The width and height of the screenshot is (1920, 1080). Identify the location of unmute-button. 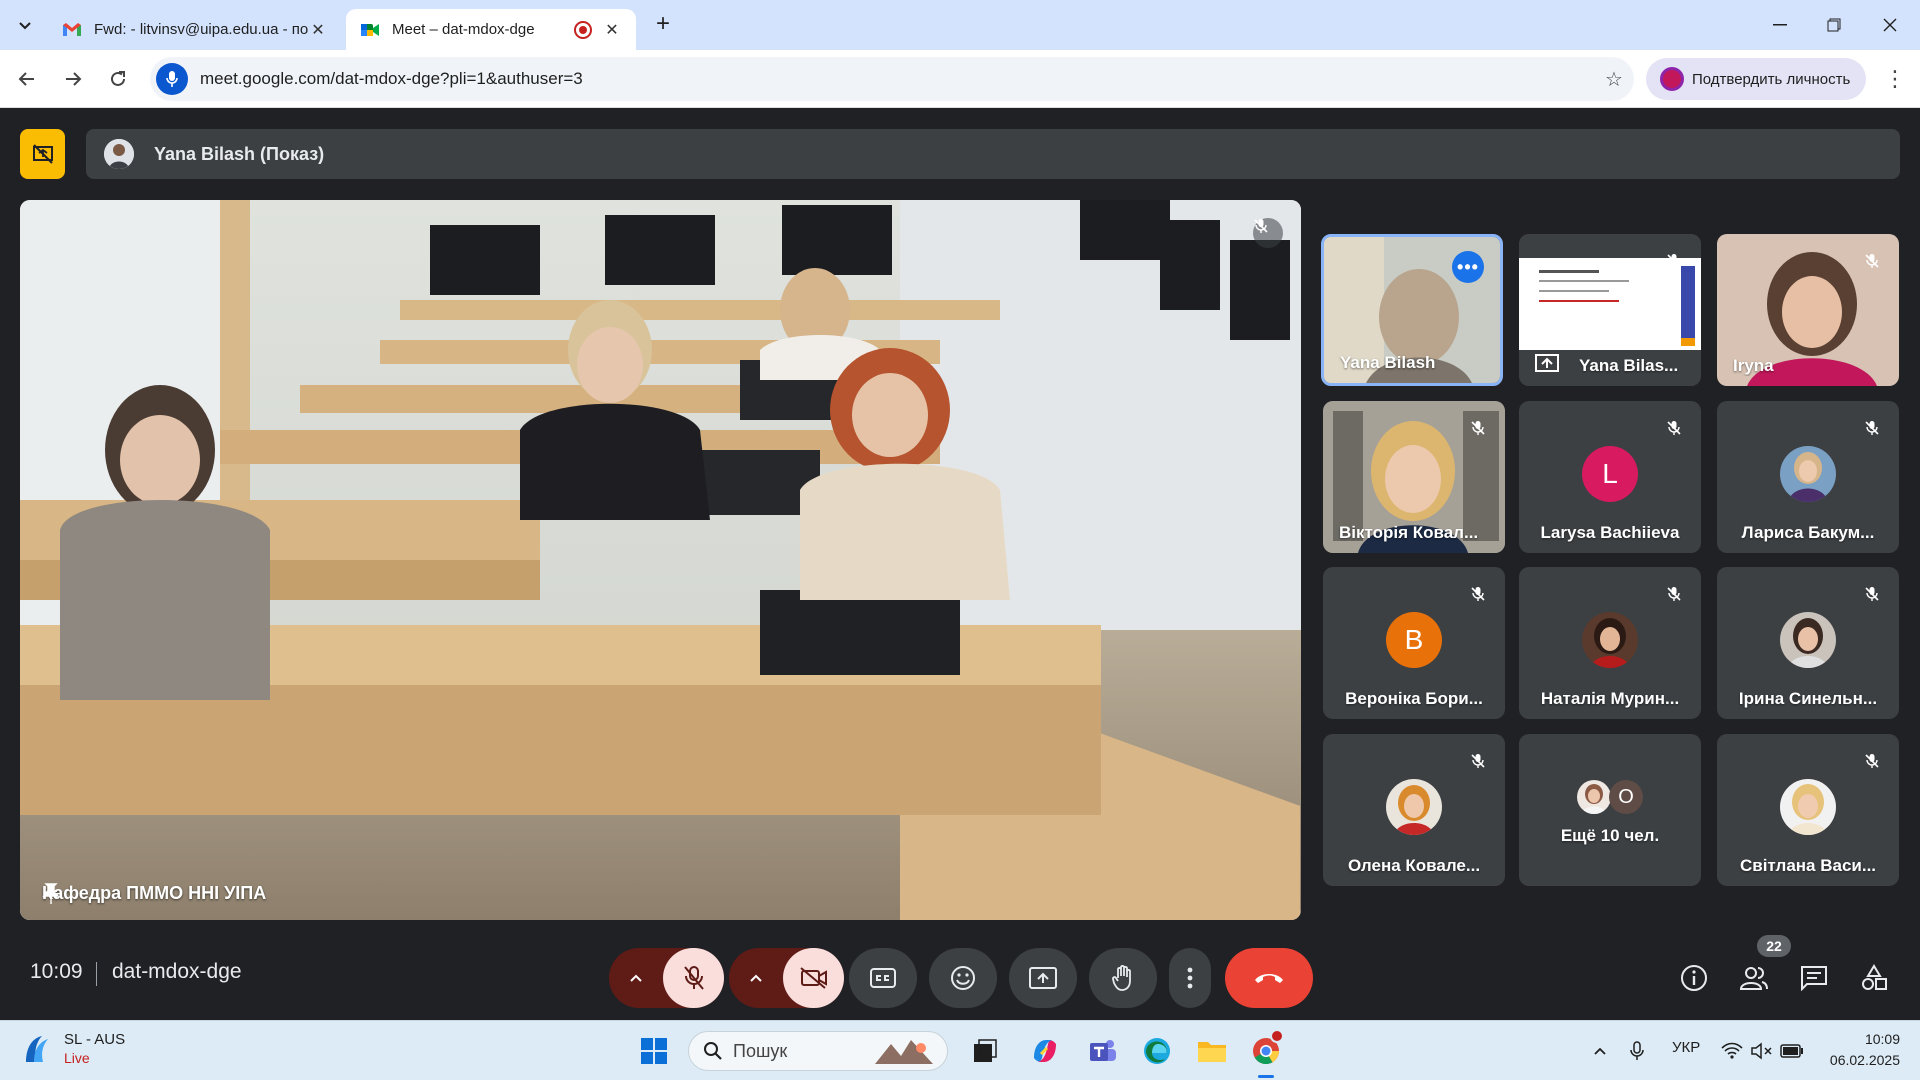
(693, 978).